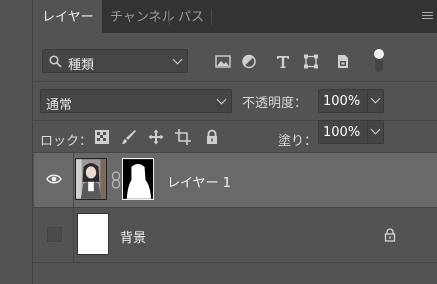  I want to click on shape-filter-icon, so click(311, 61).